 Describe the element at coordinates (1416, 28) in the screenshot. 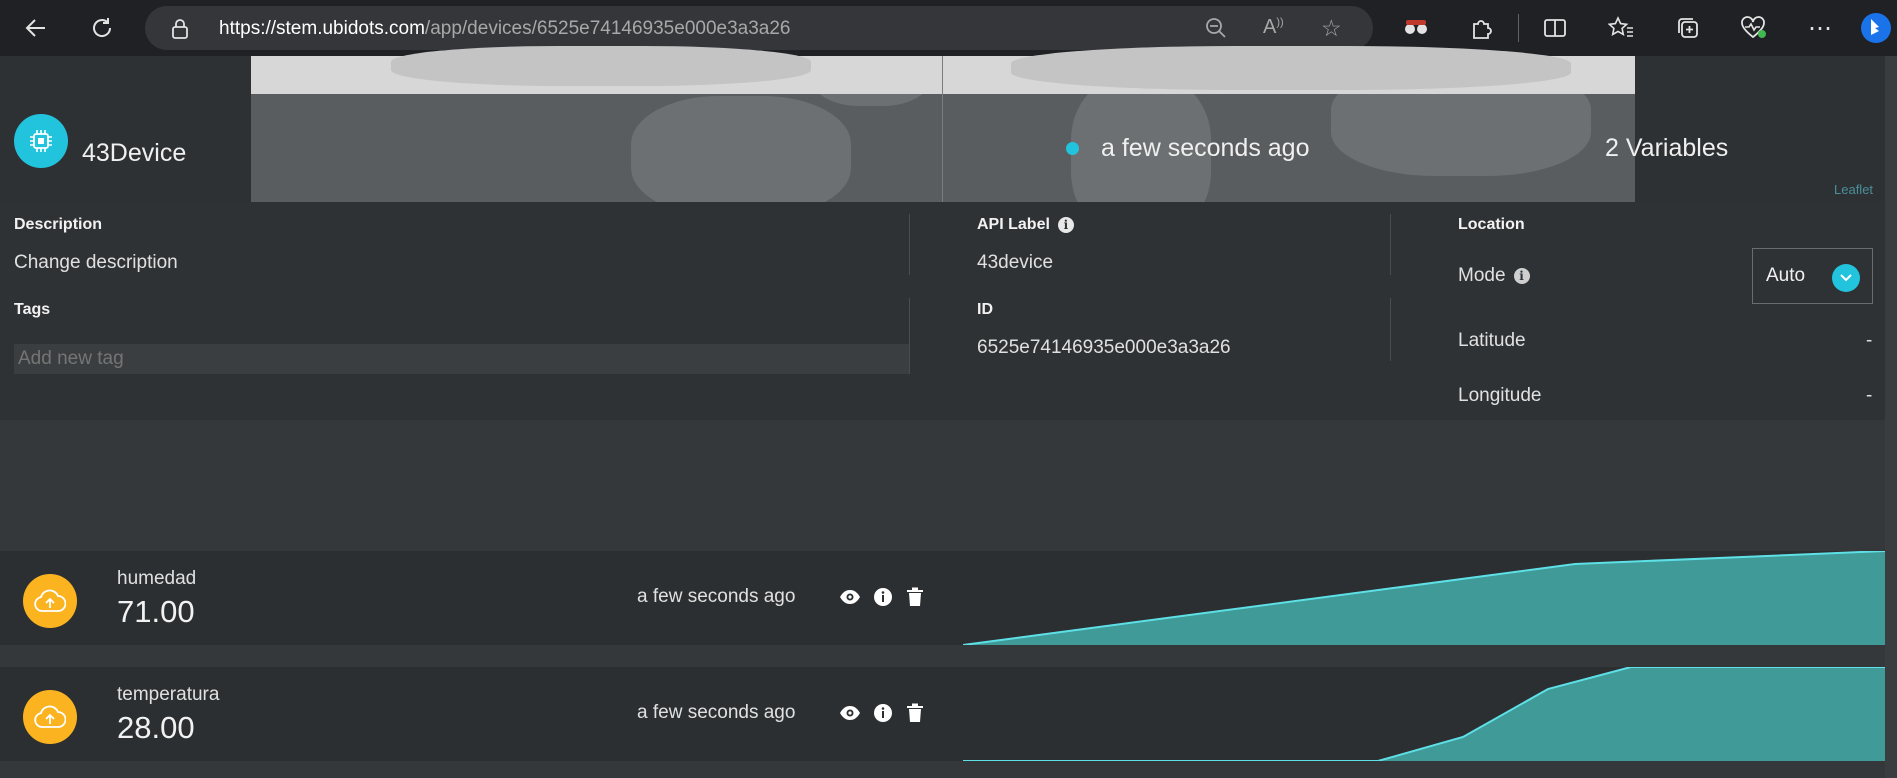

I see `extension-glasses-icon` at that location.